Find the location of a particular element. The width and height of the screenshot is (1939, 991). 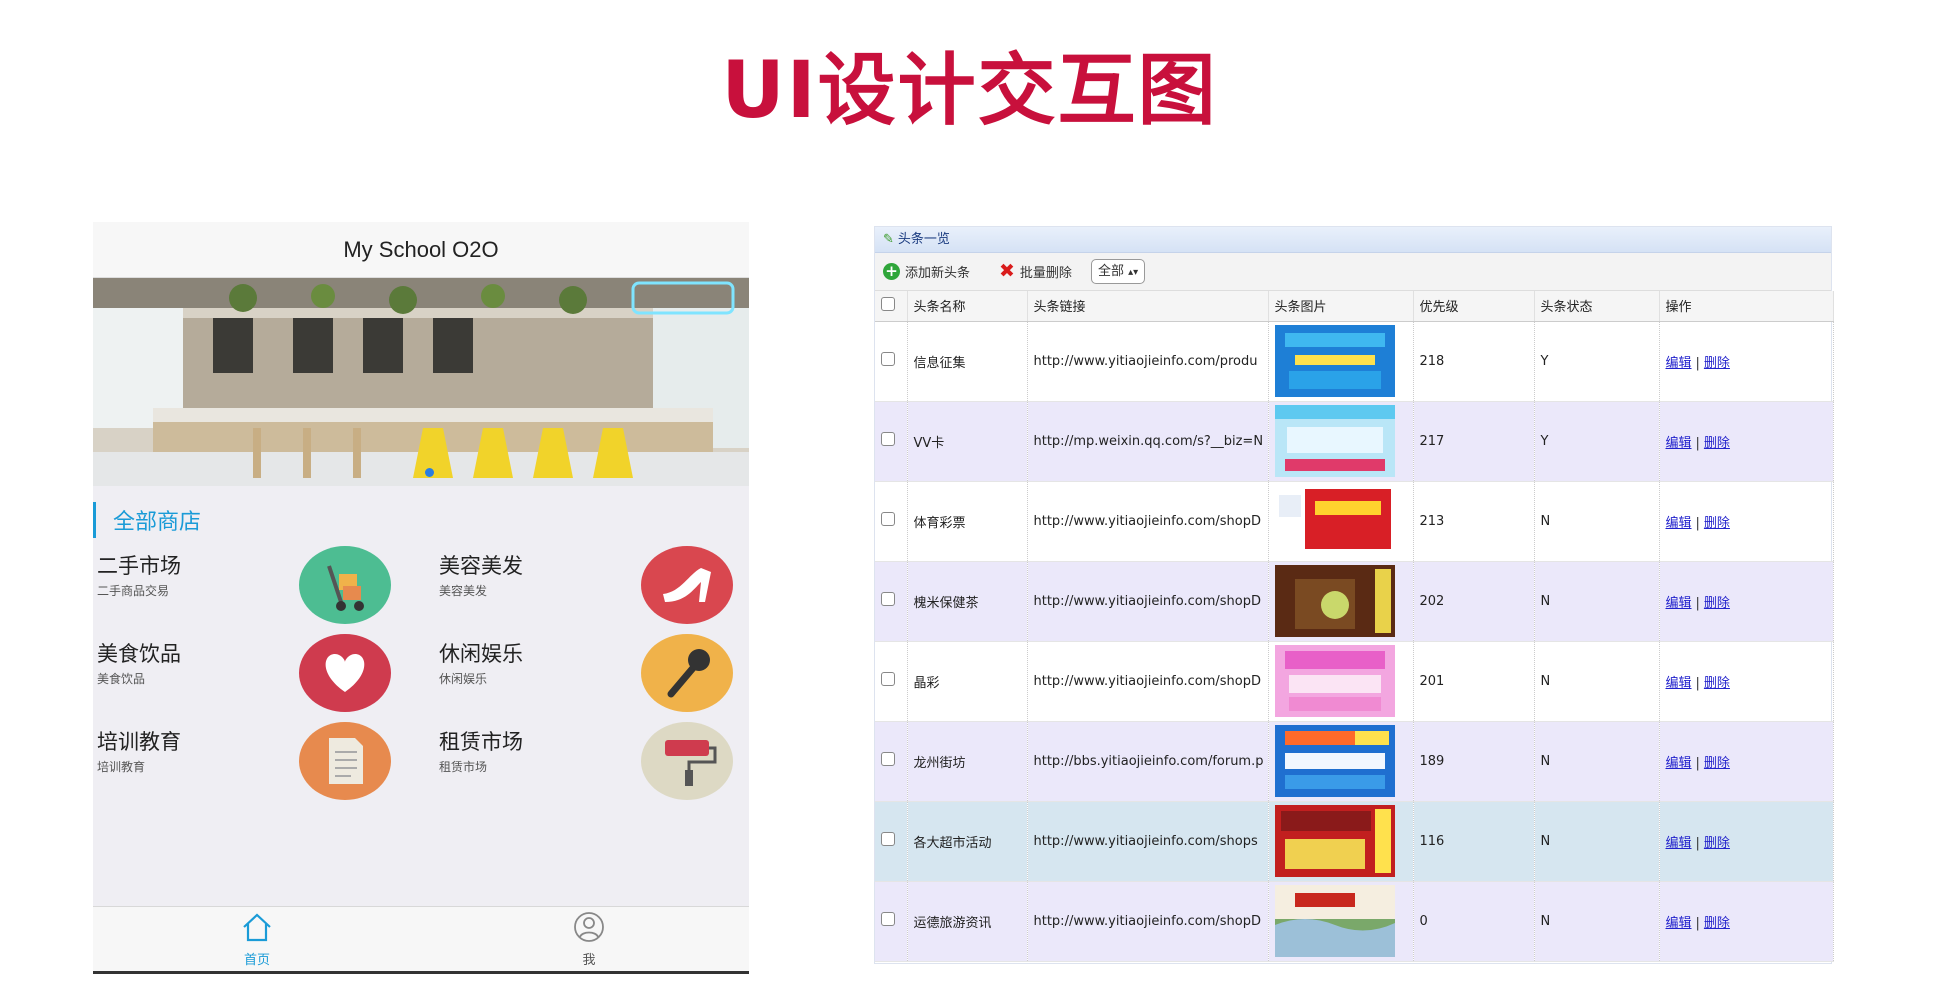

cart-icon is located at coordinates (345, 585).